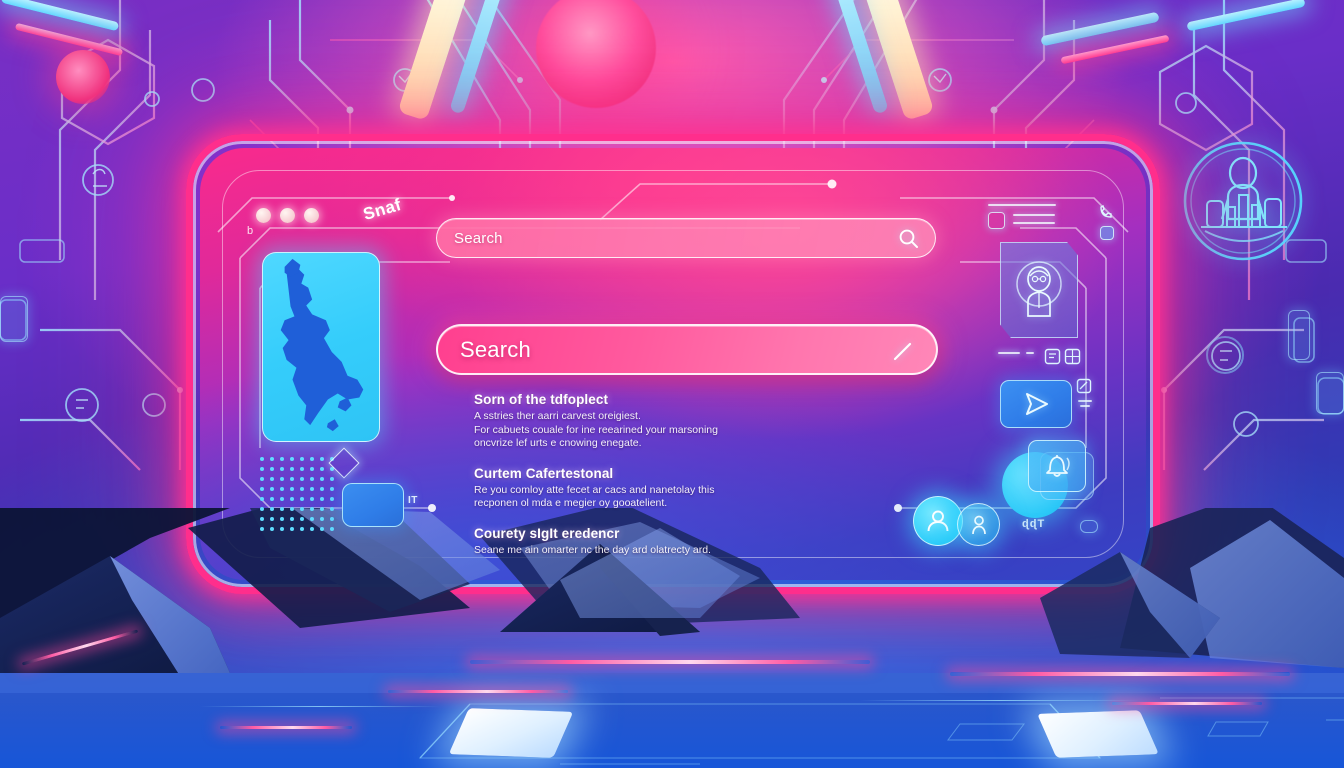 This screenshot has width=1344, height=768. Describe the element at coordinates (495, 349) in the screenshot. I see `search-main-placeholder: Search` at that location.